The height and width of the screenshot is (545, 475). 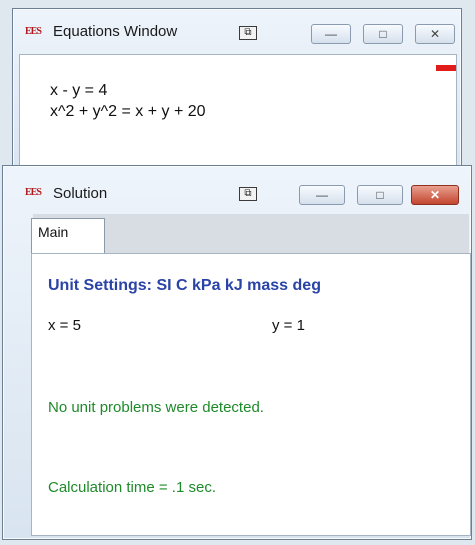 I want to click on equation-line: x - y = 4, so click(x=78, y=91).